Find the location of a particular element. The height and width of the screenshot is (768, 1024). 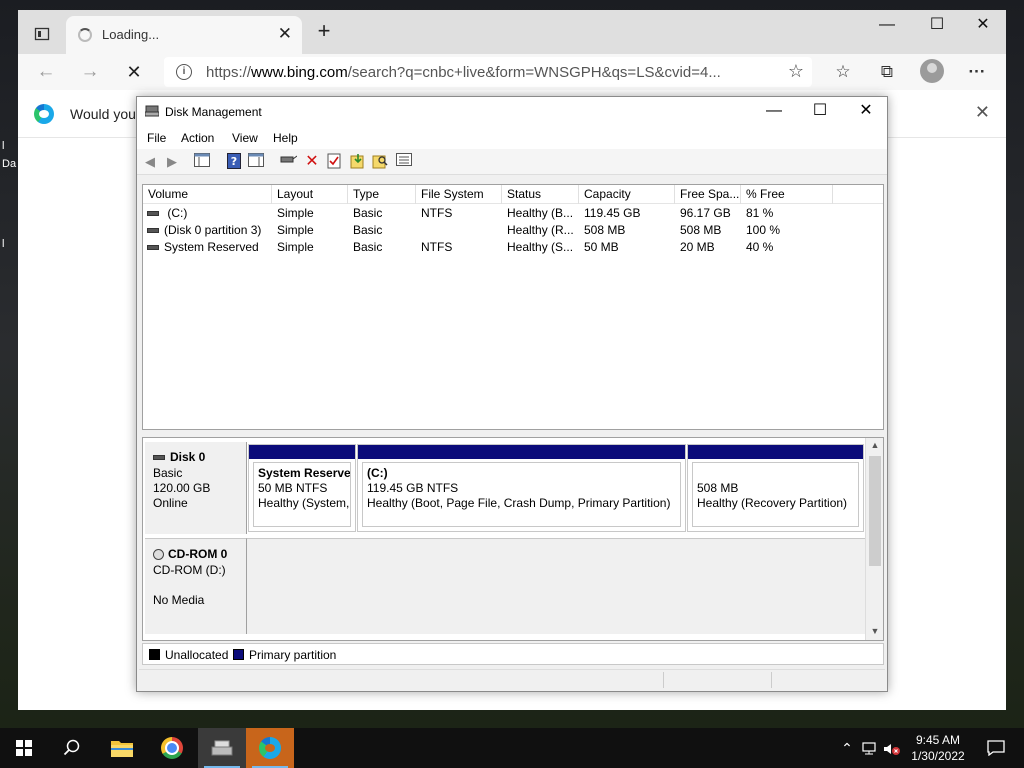

show-hidden-icons-icon: ⌃ is located at coordinates (847, 748).